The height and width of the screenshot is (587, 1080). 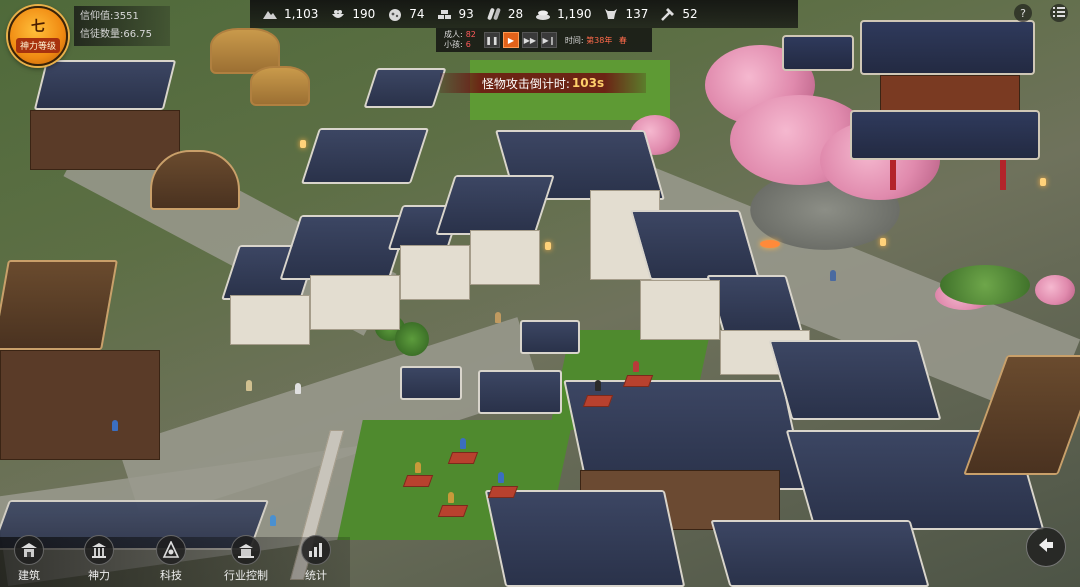 What do you see at coordinates (585, 538) in the screenshot?
I see `hall-roof` at bounding box center [585, 538].